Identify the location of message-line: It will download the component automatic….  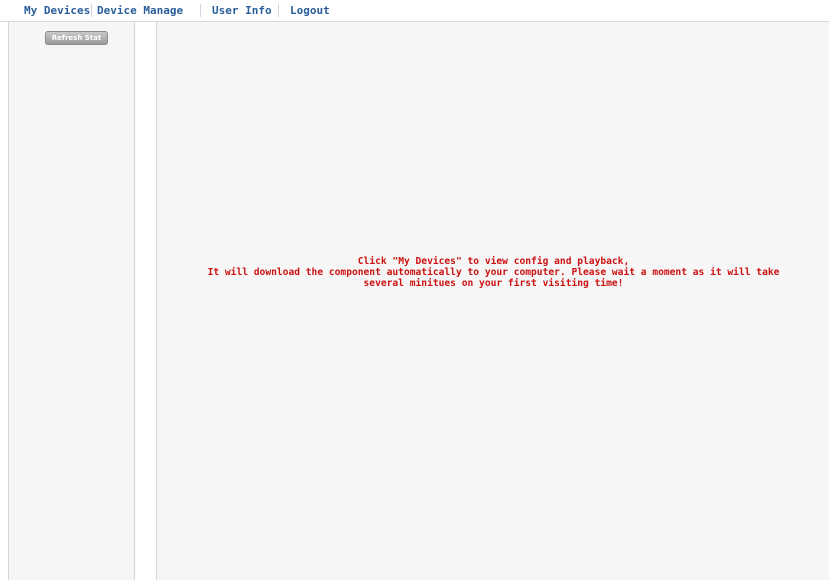
(493, 272).